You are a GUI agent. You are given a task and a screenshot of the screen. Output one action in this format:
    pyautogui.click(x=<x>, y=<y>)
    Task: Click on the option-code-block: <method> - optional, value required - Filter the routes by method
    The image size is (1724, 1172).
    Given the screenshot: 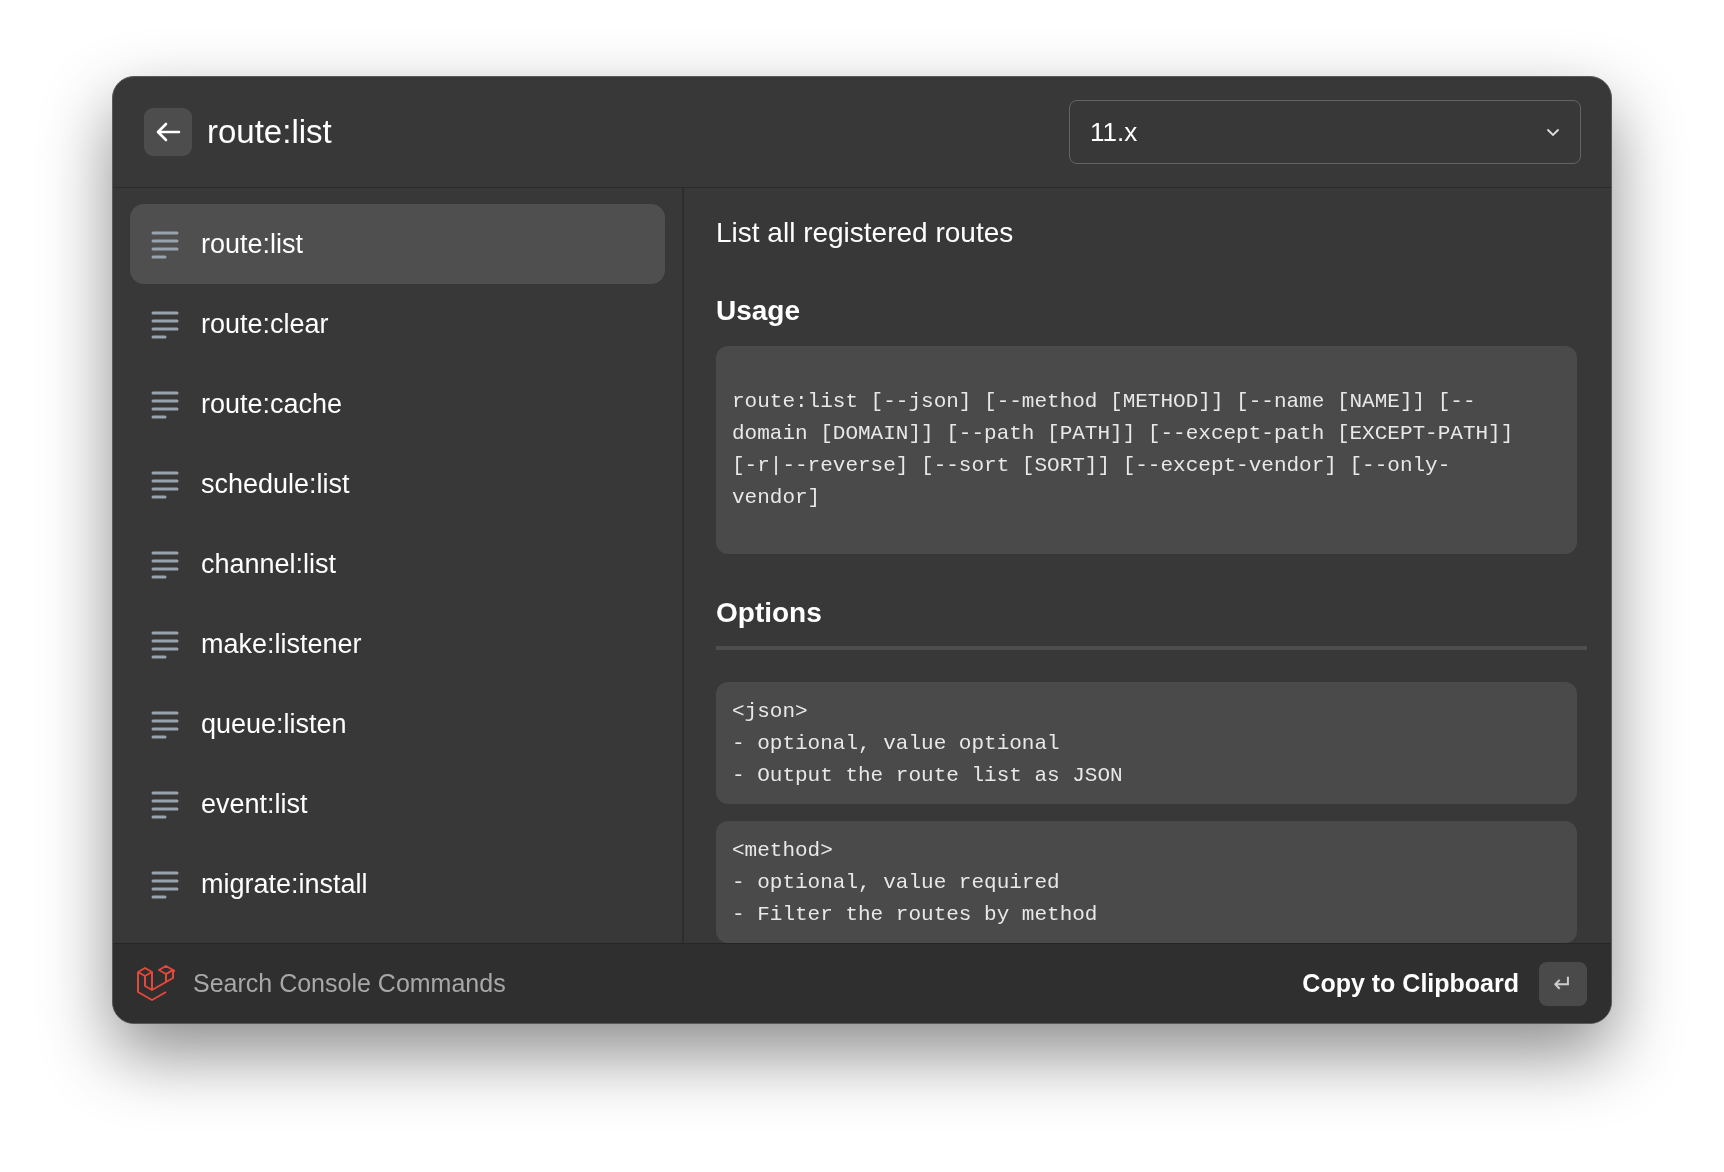 What is the action you would take?
    pyautogui.click(x=1146, y=882)
    